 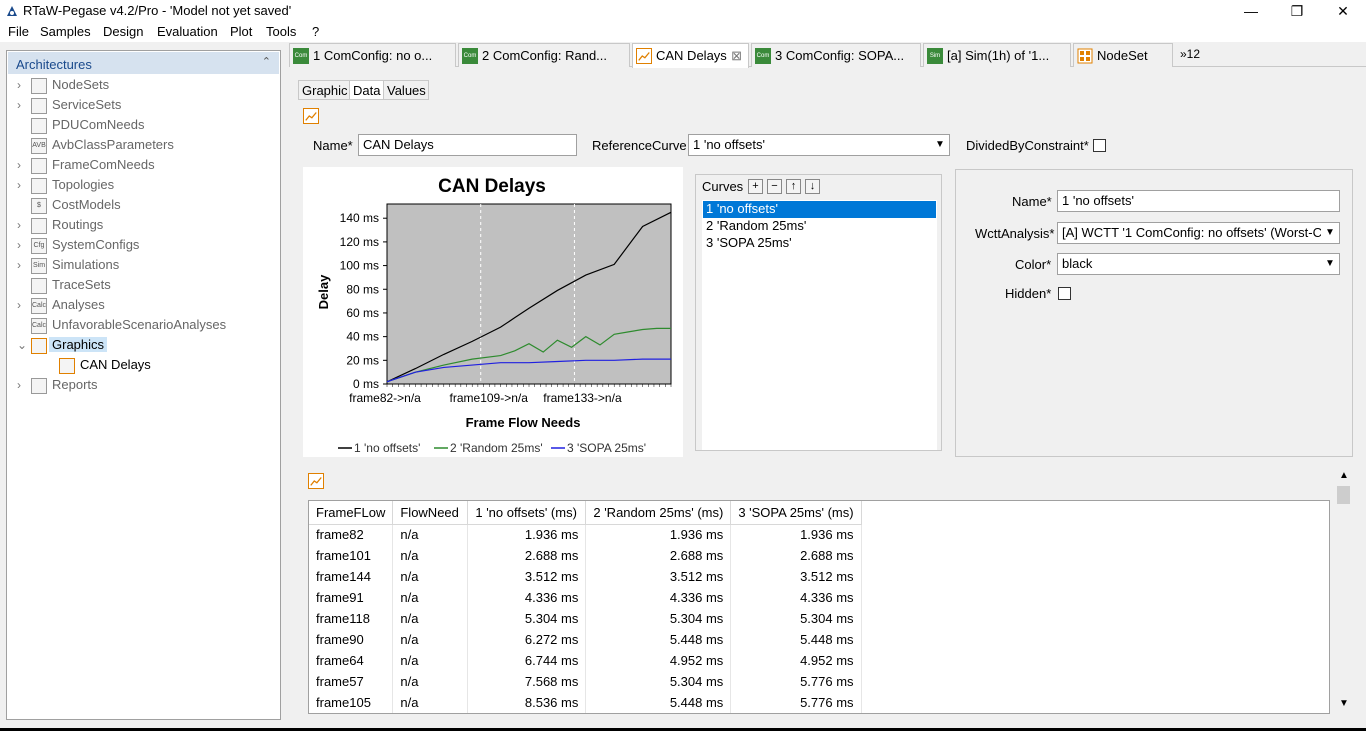 I want to click on close-button: ✕, so click(x=1343, y=11).